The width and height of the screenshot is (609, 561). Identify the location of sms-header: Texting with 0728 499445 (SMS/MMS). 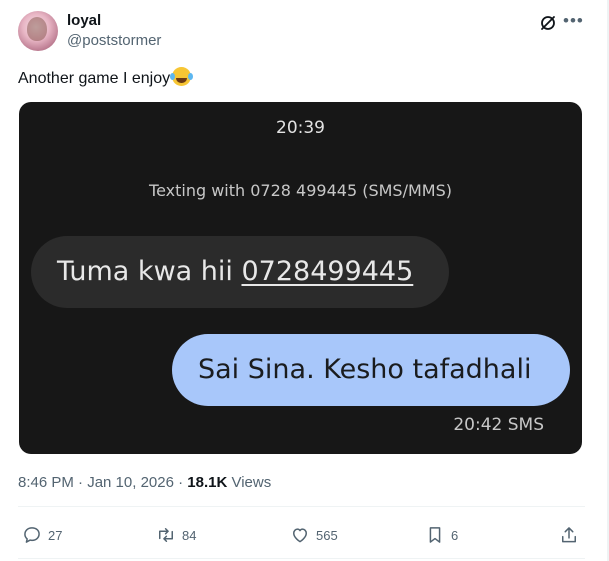
(300, 190).